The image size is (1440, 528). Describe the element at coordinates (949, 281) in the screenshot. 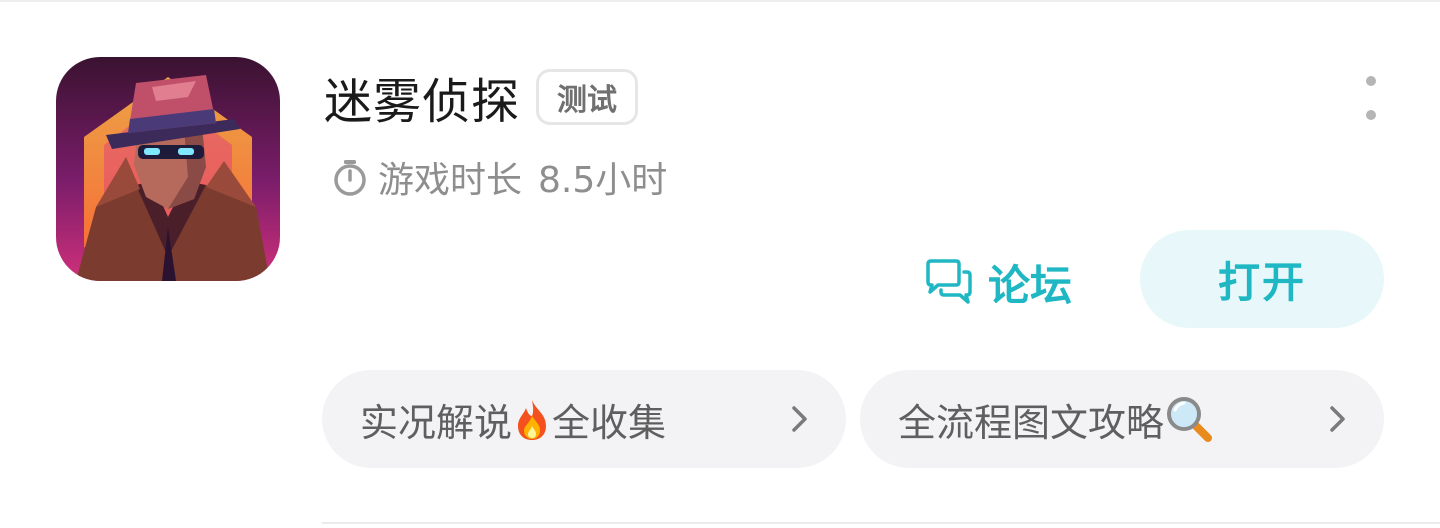

I see `chat-bubbles-icon` at that location.